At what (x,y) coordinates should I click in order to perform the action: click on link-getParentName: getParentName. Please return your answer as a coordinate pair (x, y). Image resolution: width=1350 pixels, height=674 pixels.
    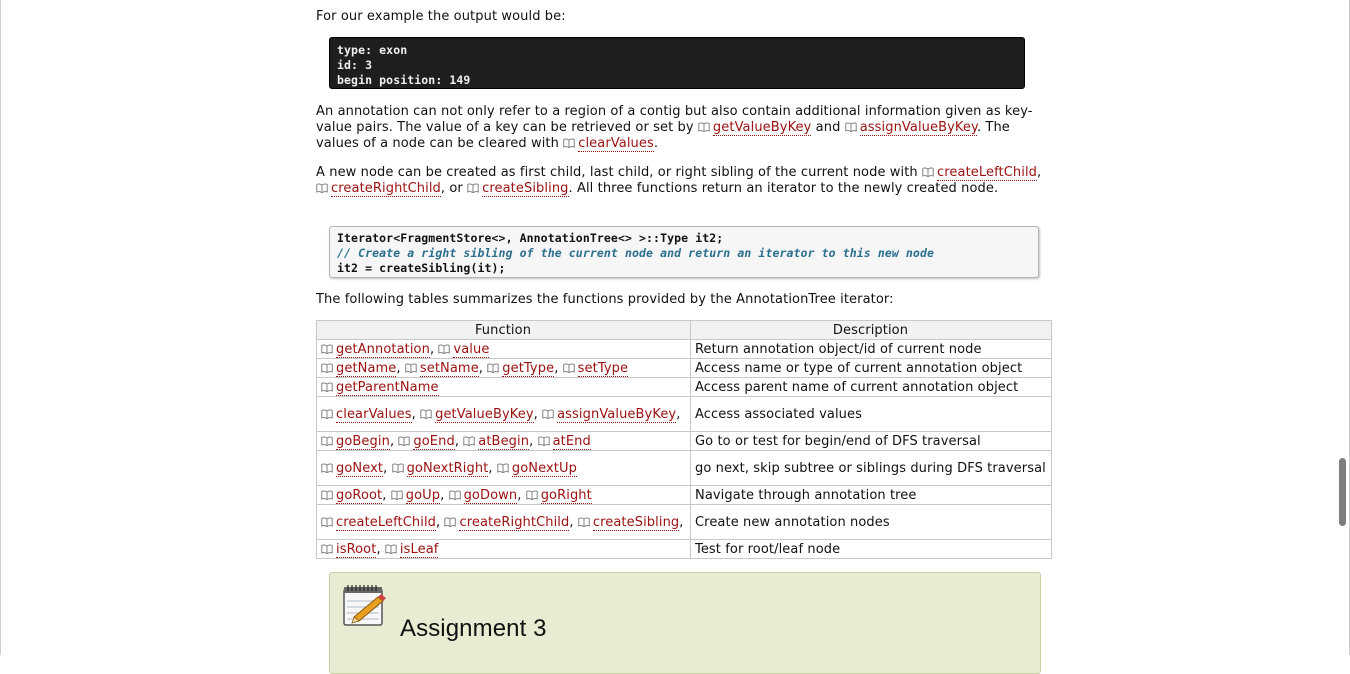
    Looking at the image, I should click on (387, 388).